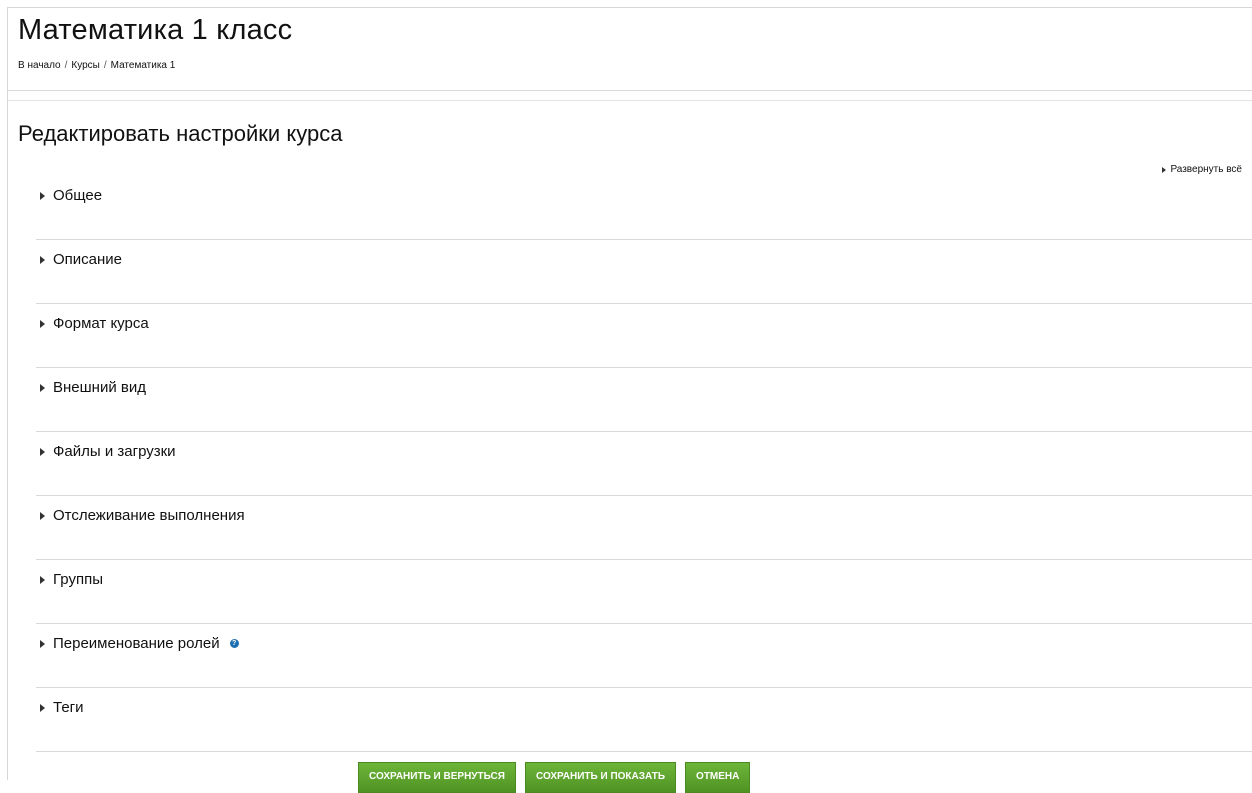  What do you see at coordinates (644, 400) in the screenshot?
I see `section-appearance: Внешний вид` at bounding box center [644, 400].